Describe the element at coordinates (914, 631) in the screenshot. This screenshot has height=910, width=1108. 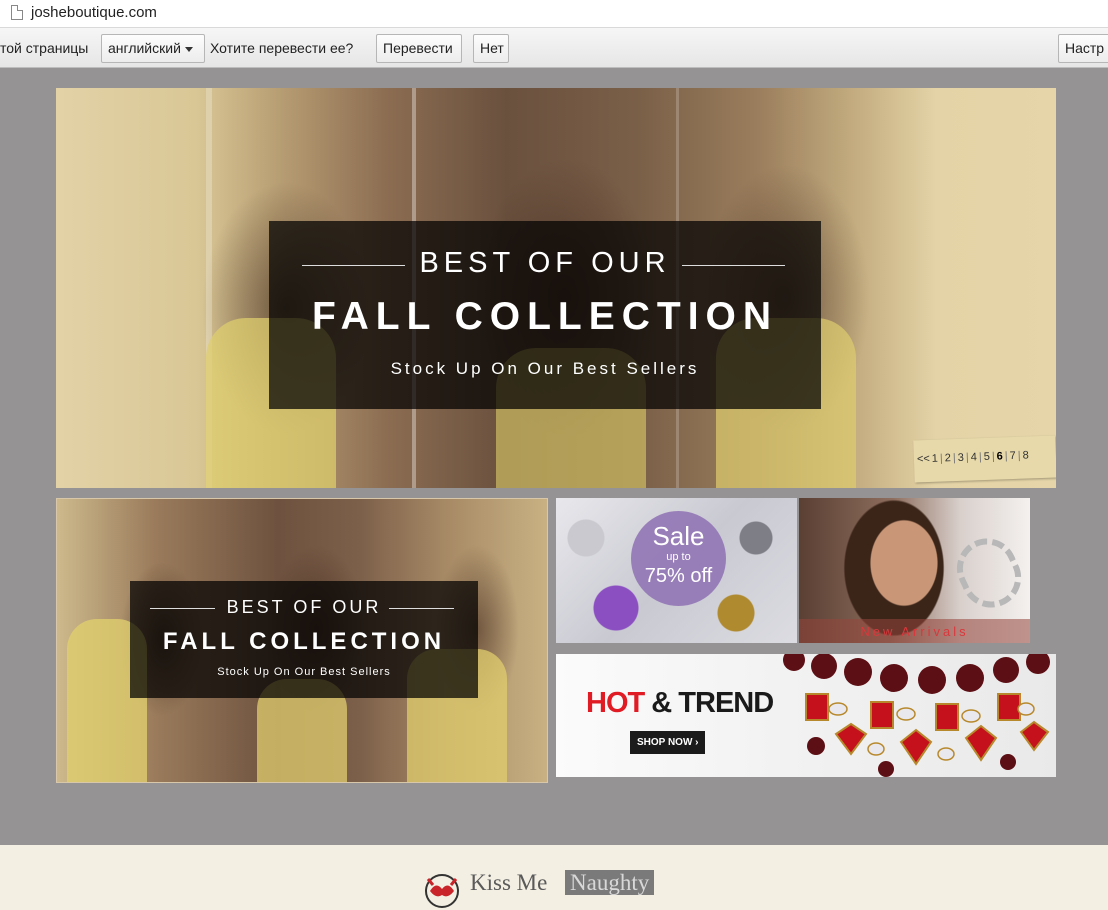
I see `new-arrivals-label: New Arrivals` at that location.